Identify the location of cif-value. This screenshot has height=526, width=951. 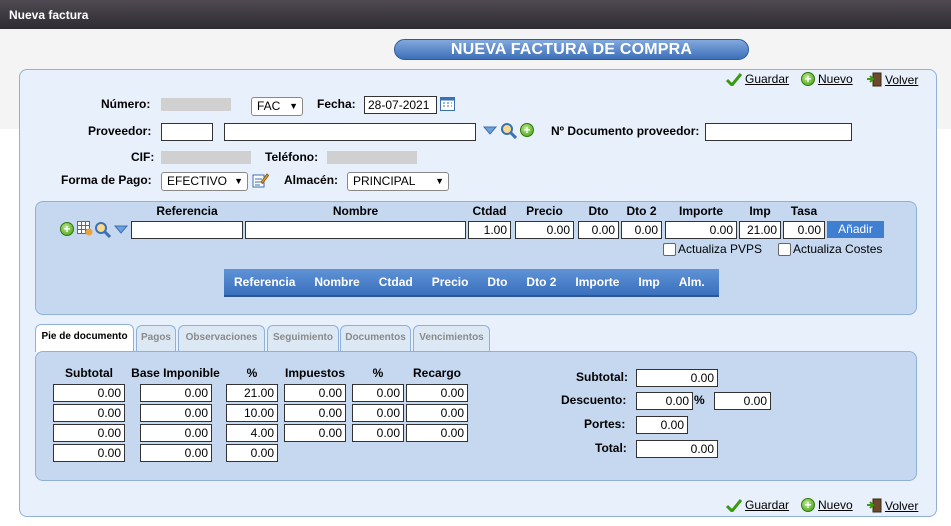
(206, 157).